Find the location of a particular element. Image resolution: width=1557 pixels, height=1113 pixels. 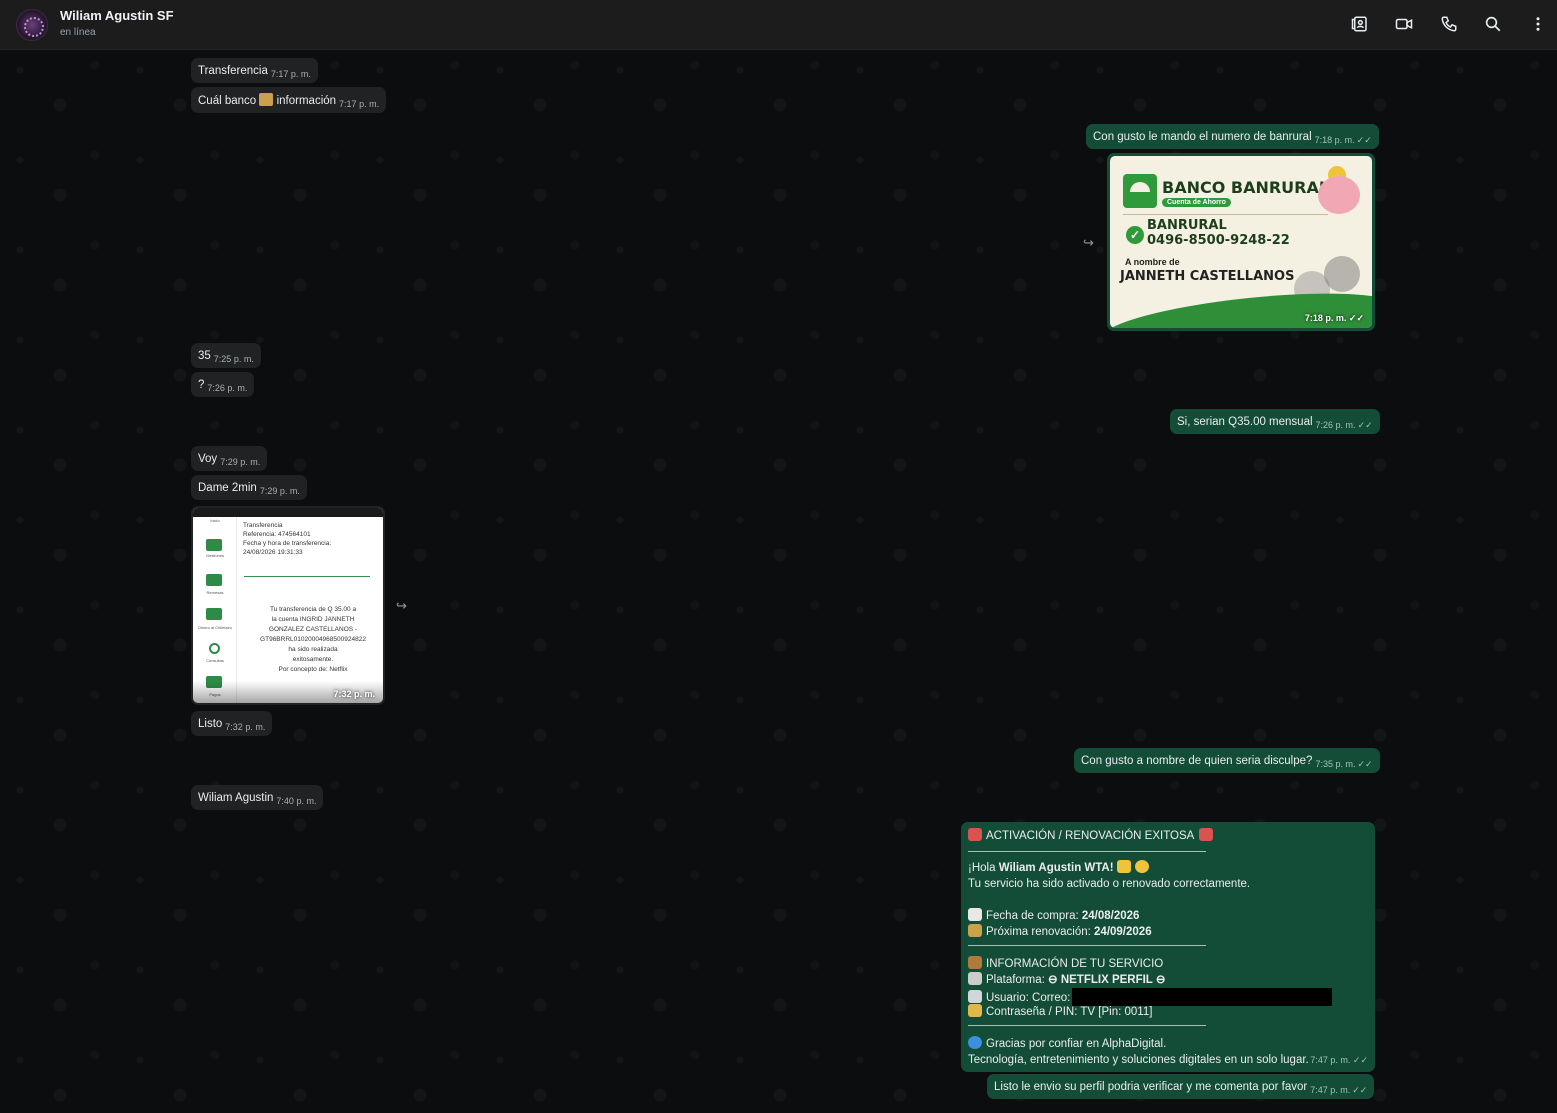

message-in: 35 7:25 p. m. is located at coordinates (226, 355).